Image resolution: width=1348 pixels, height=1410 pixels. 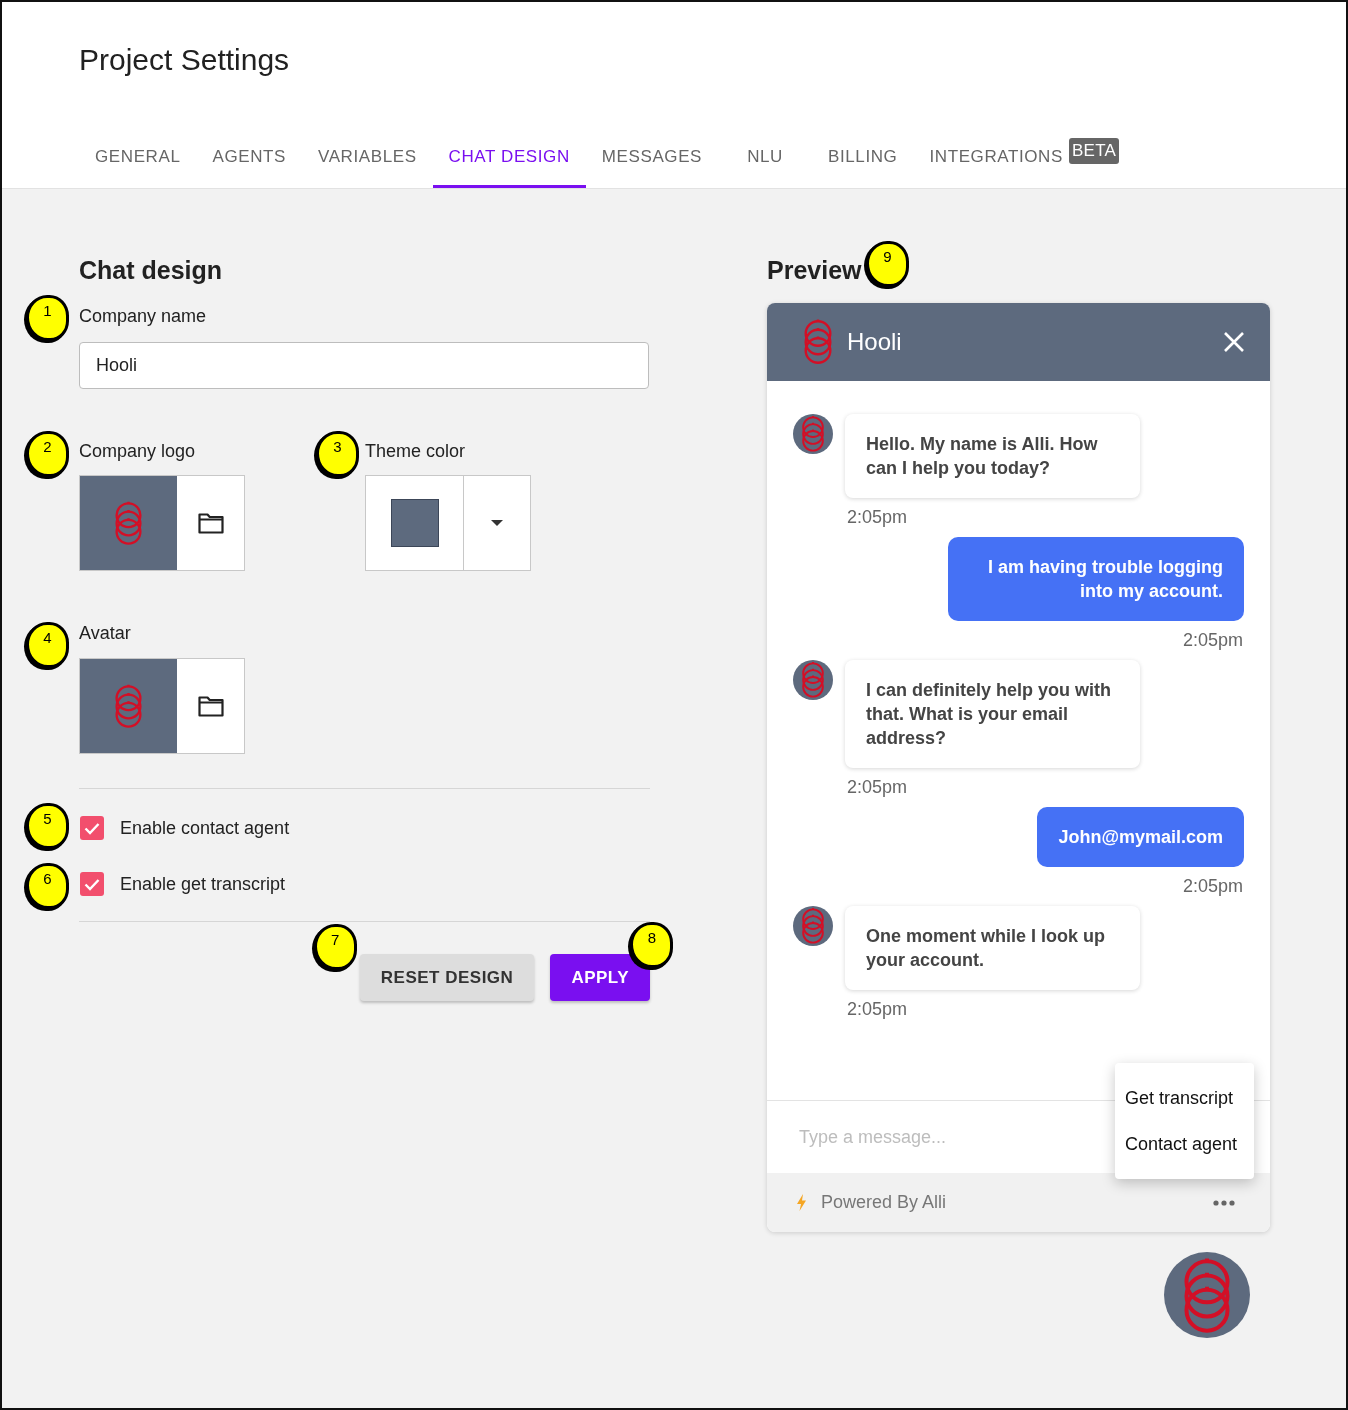 What do you see at coordinates (992, 714) in the screenshot?
I see `message-bubble: I can definitely help you with that. What is your email address?` at bounding box center [992, 714].